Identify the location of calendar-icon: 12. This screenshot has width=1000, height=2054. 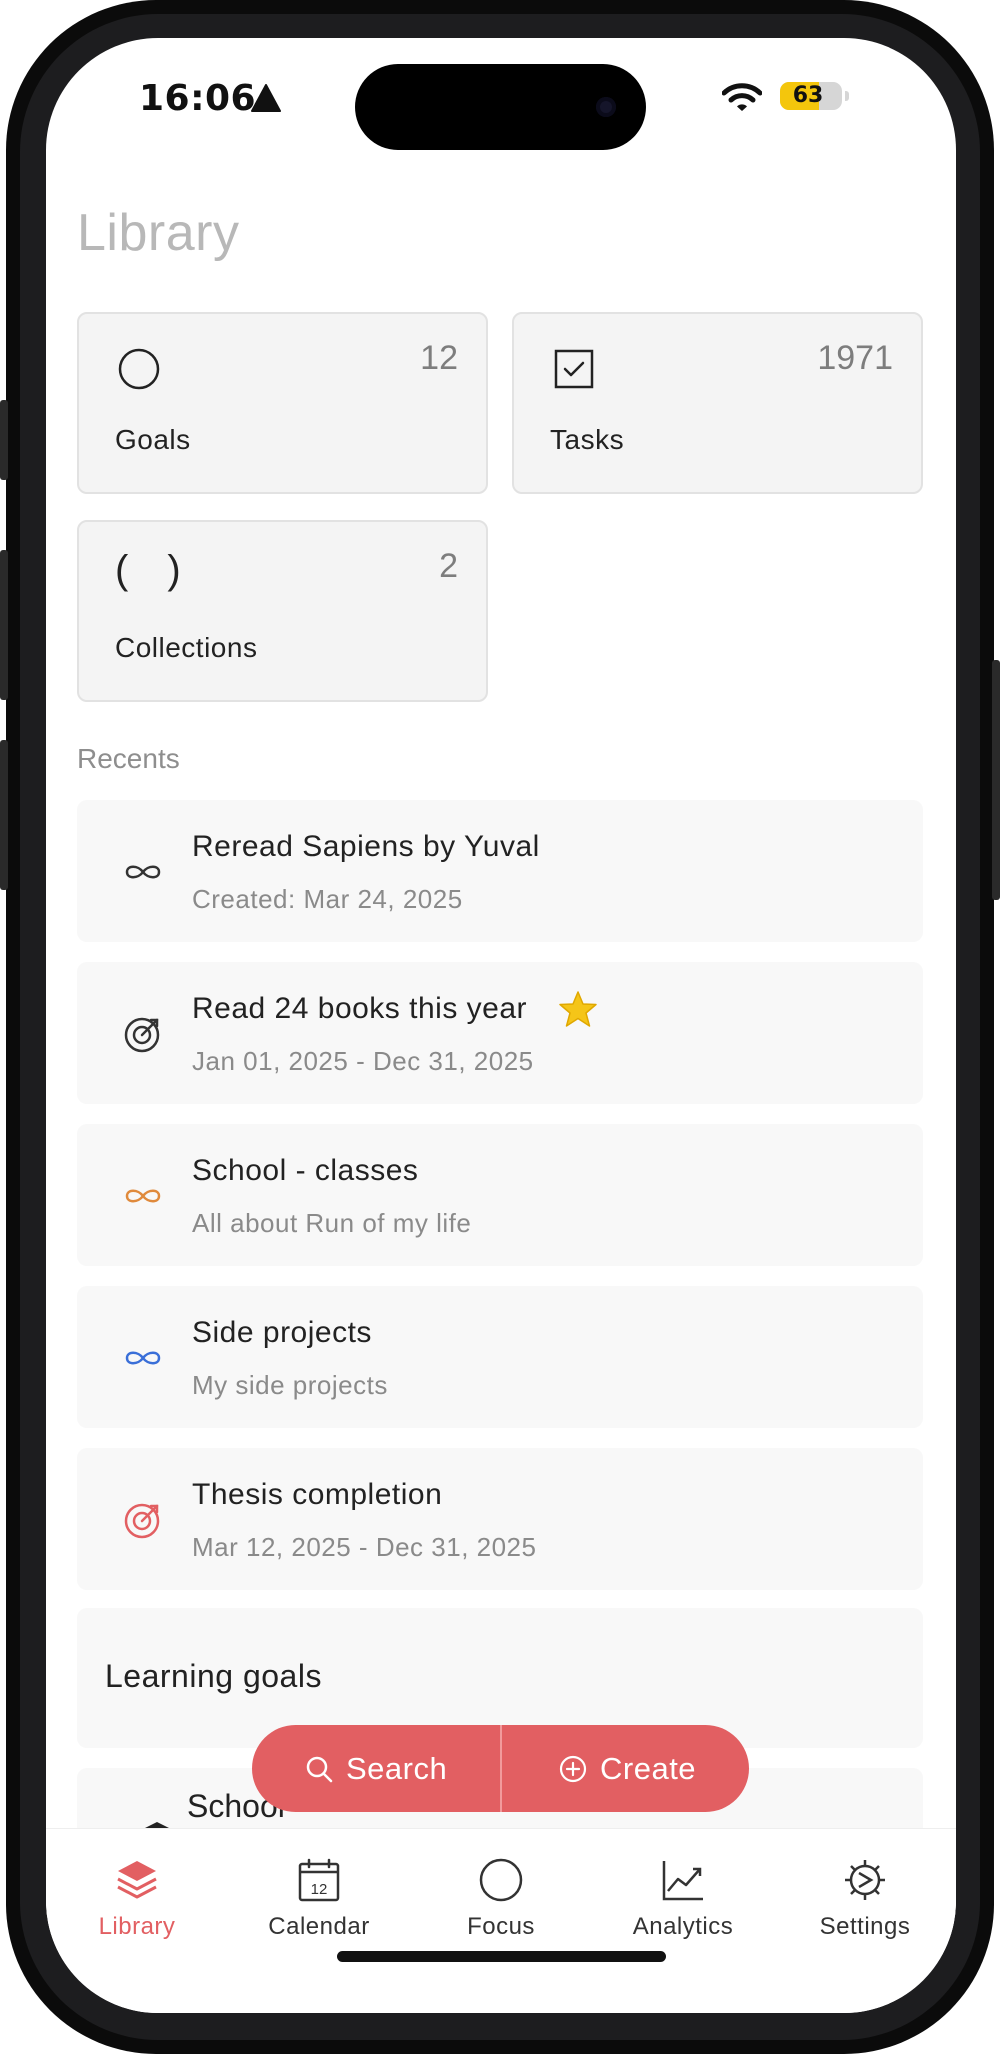
(319, 1880).